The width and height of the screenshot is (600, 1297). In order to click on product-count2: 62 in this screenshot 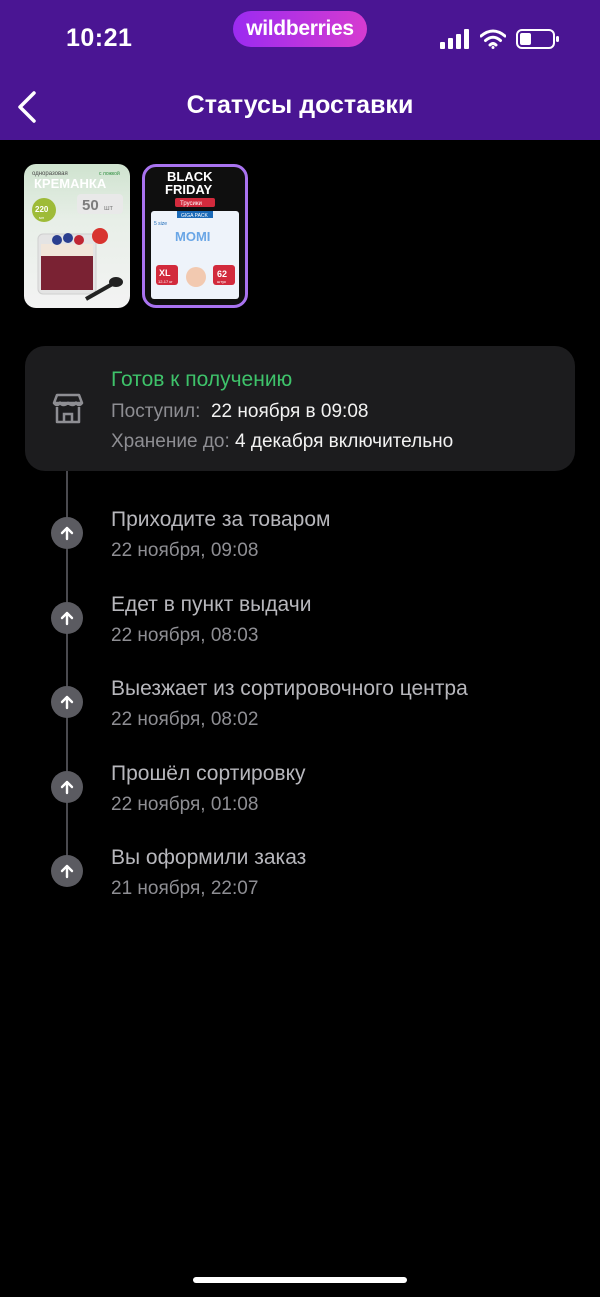, I will do `click(222, 274)`.